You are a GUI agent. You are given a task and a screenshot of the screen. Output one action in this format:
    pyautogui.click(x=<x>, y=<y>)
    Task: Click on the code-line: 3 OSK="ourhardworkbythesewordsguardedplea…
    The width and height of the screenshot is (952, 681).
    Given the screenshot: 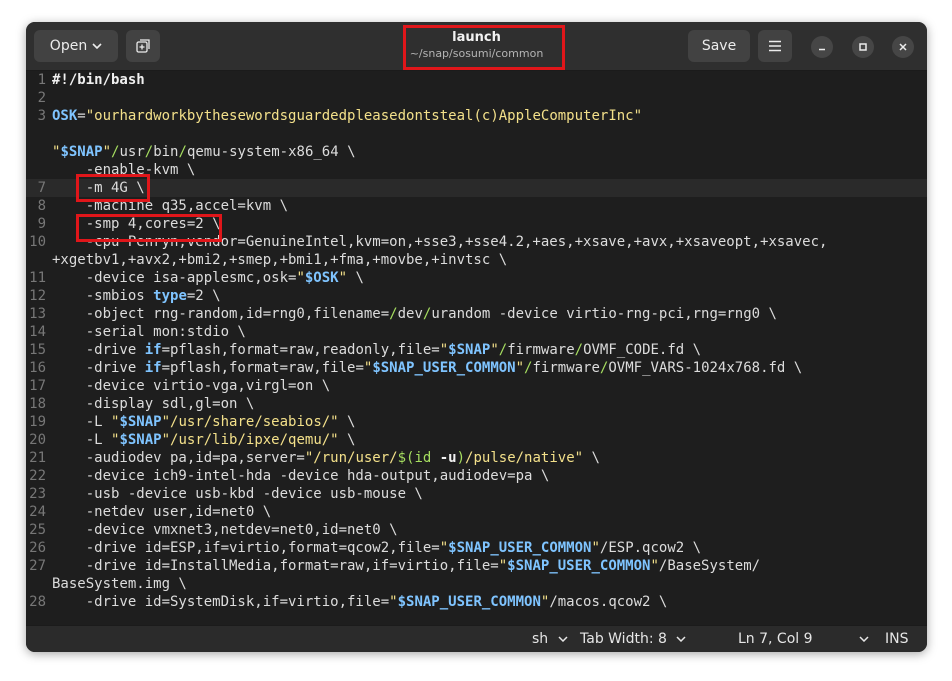 What is the action you would take?
    pyautogui.click(x=476, y=116)
    